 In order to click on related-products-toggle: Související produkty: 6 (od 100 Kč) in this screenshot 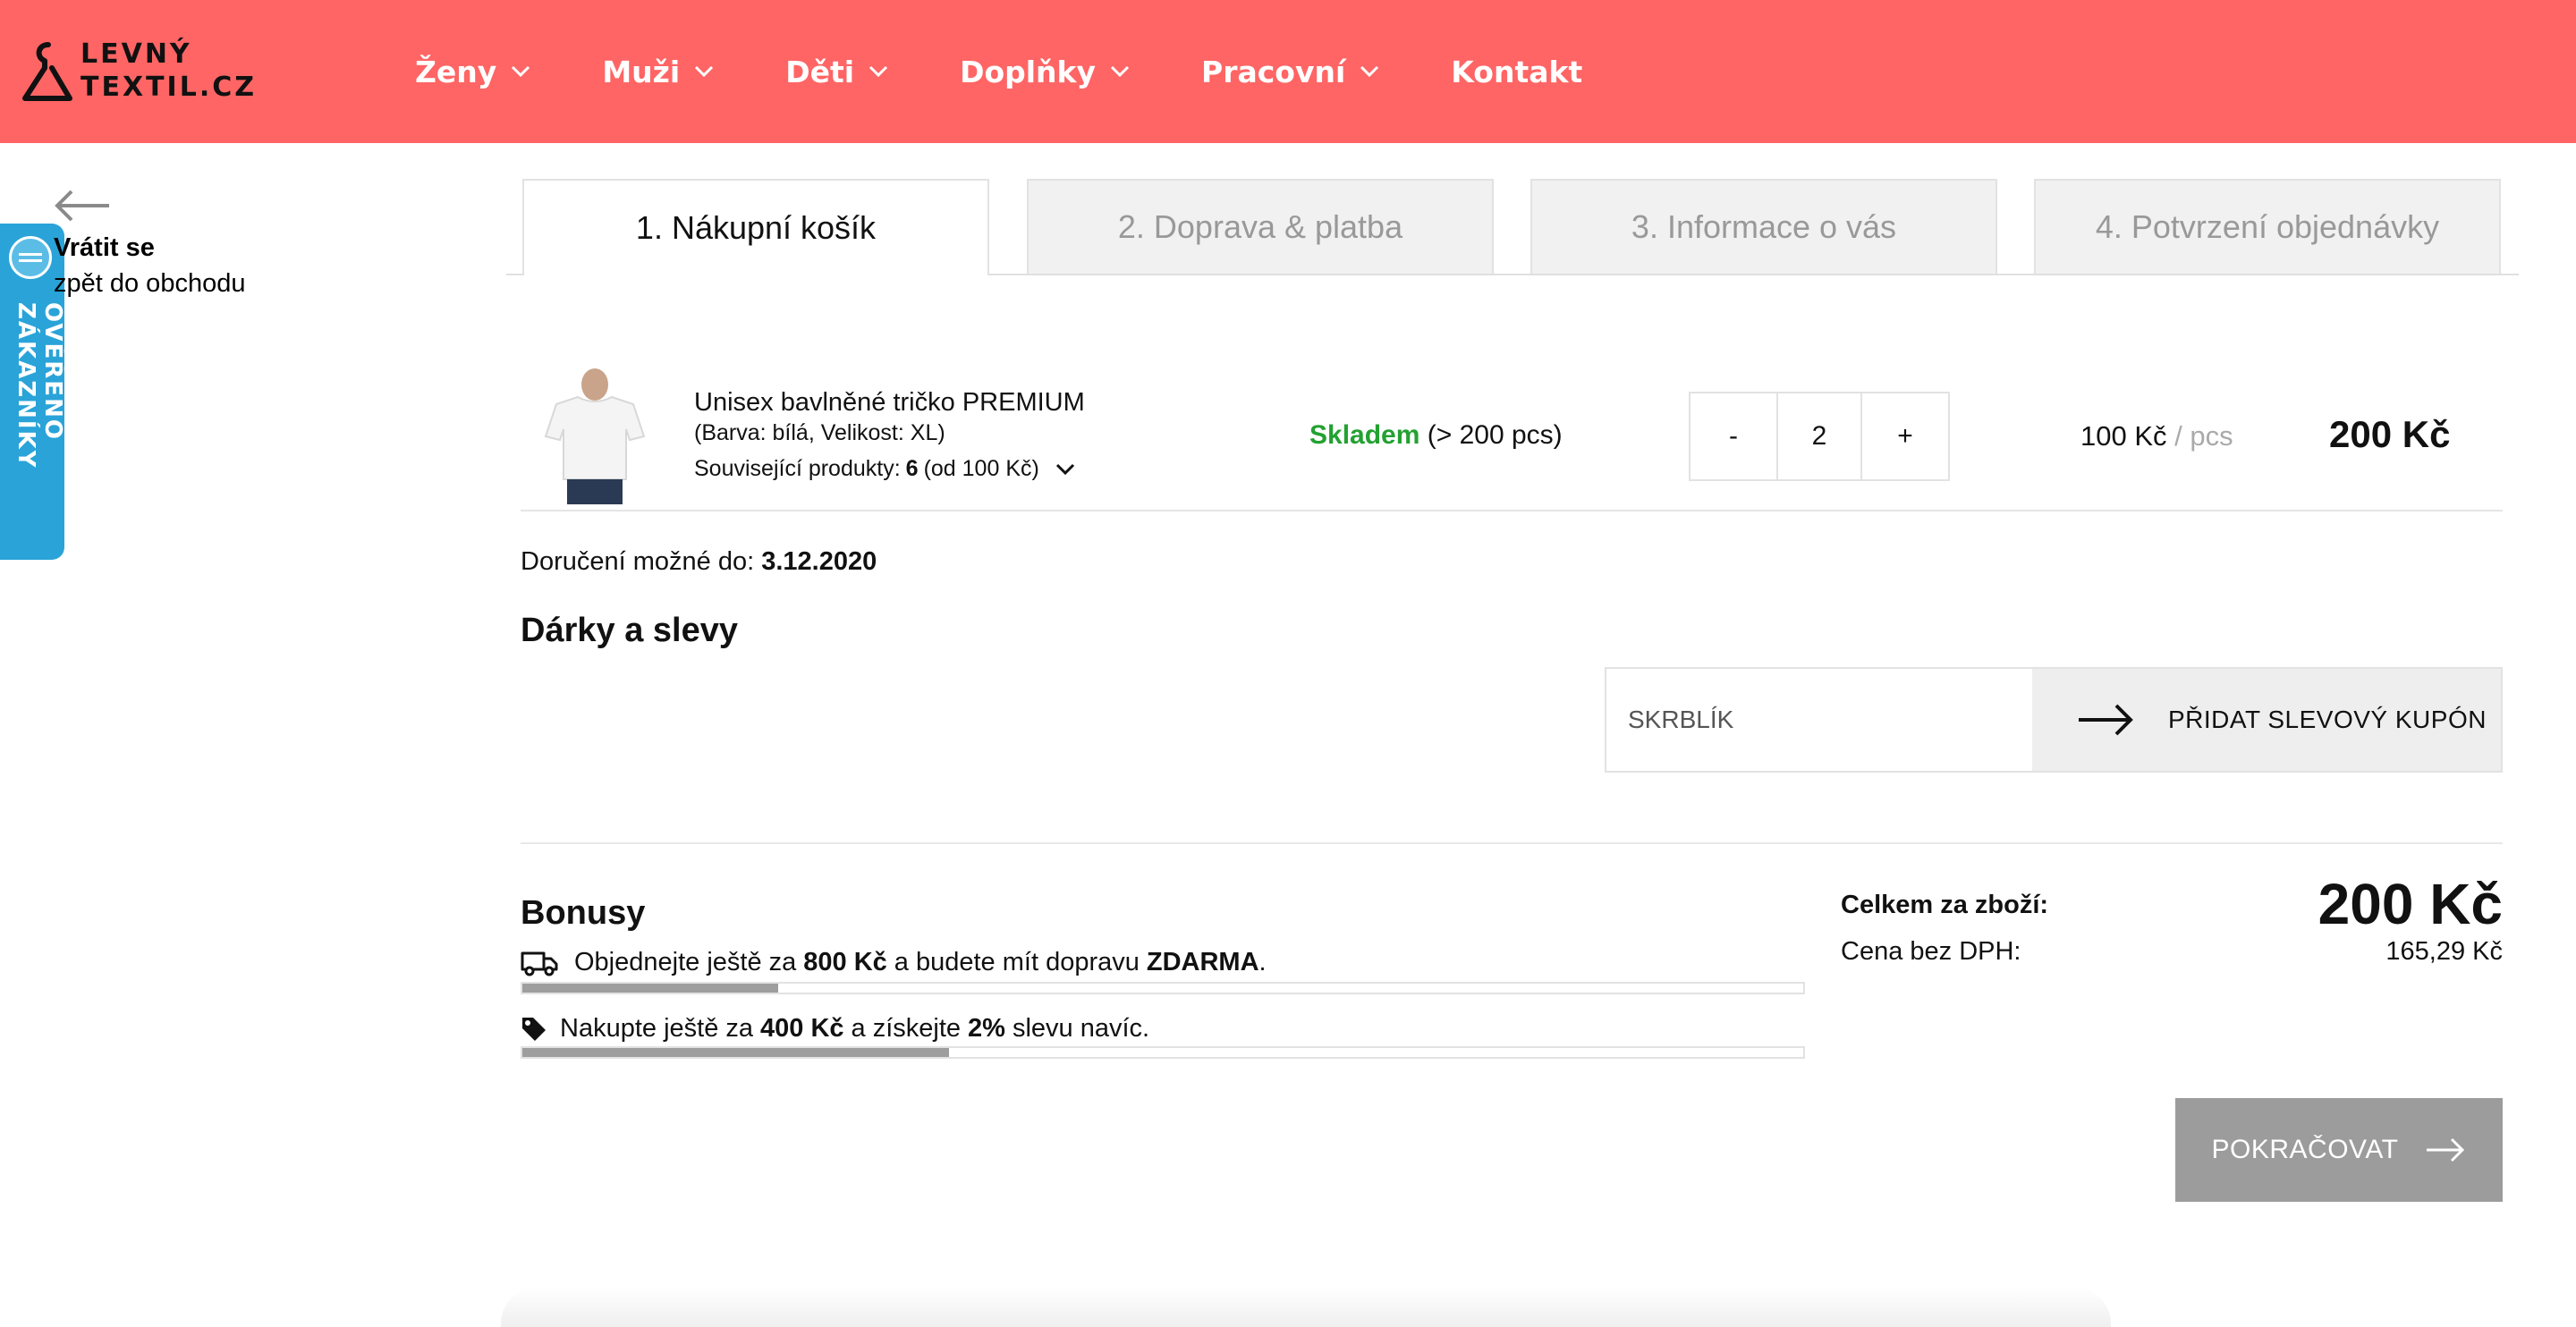, I will do `click(884, 469)`.